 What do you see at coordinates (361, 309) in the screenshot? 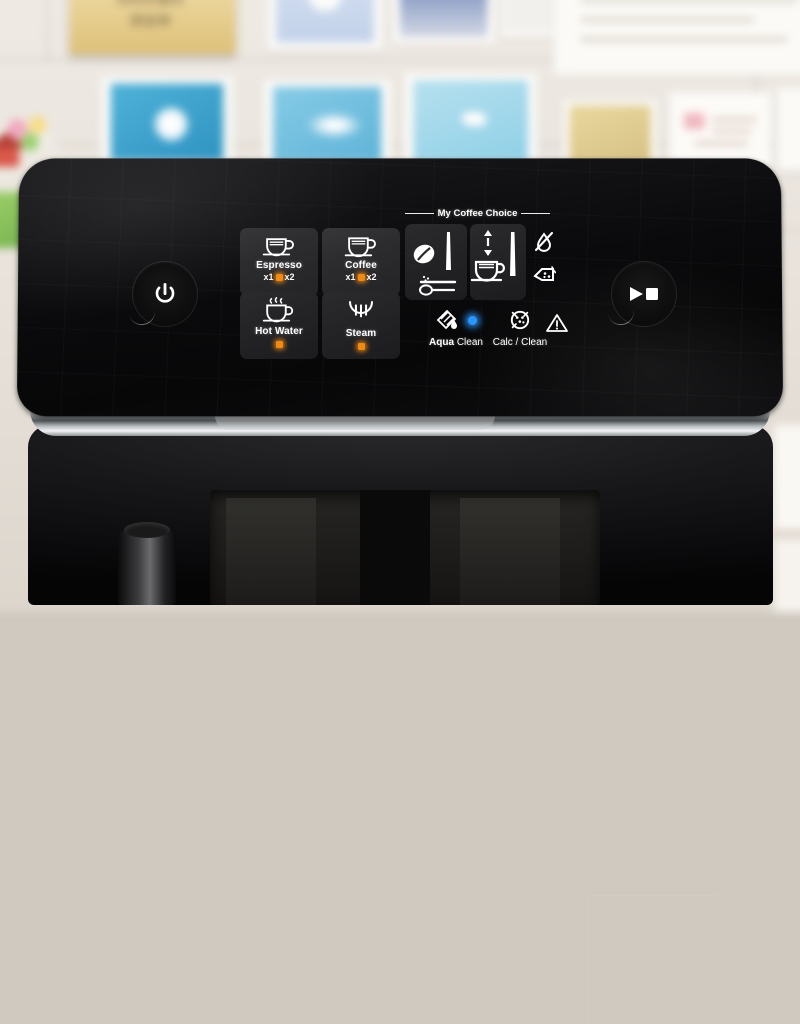
I see `steam-icon` at bounding box center [361, 309].